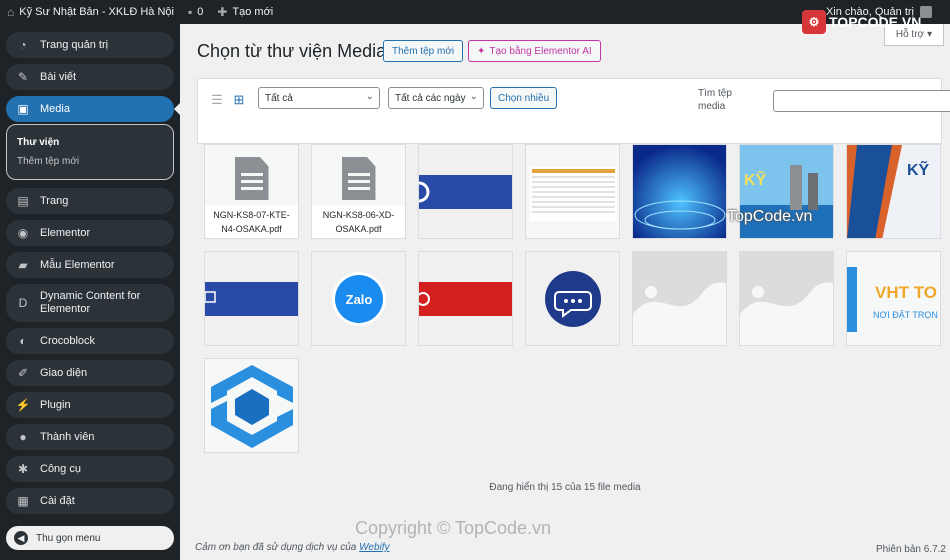 The width and height of the screenshot is (950, 560). Describe the element at coordinates (279, 98) in the screenshot. I see `media-type-value: Tất cả` at that location.